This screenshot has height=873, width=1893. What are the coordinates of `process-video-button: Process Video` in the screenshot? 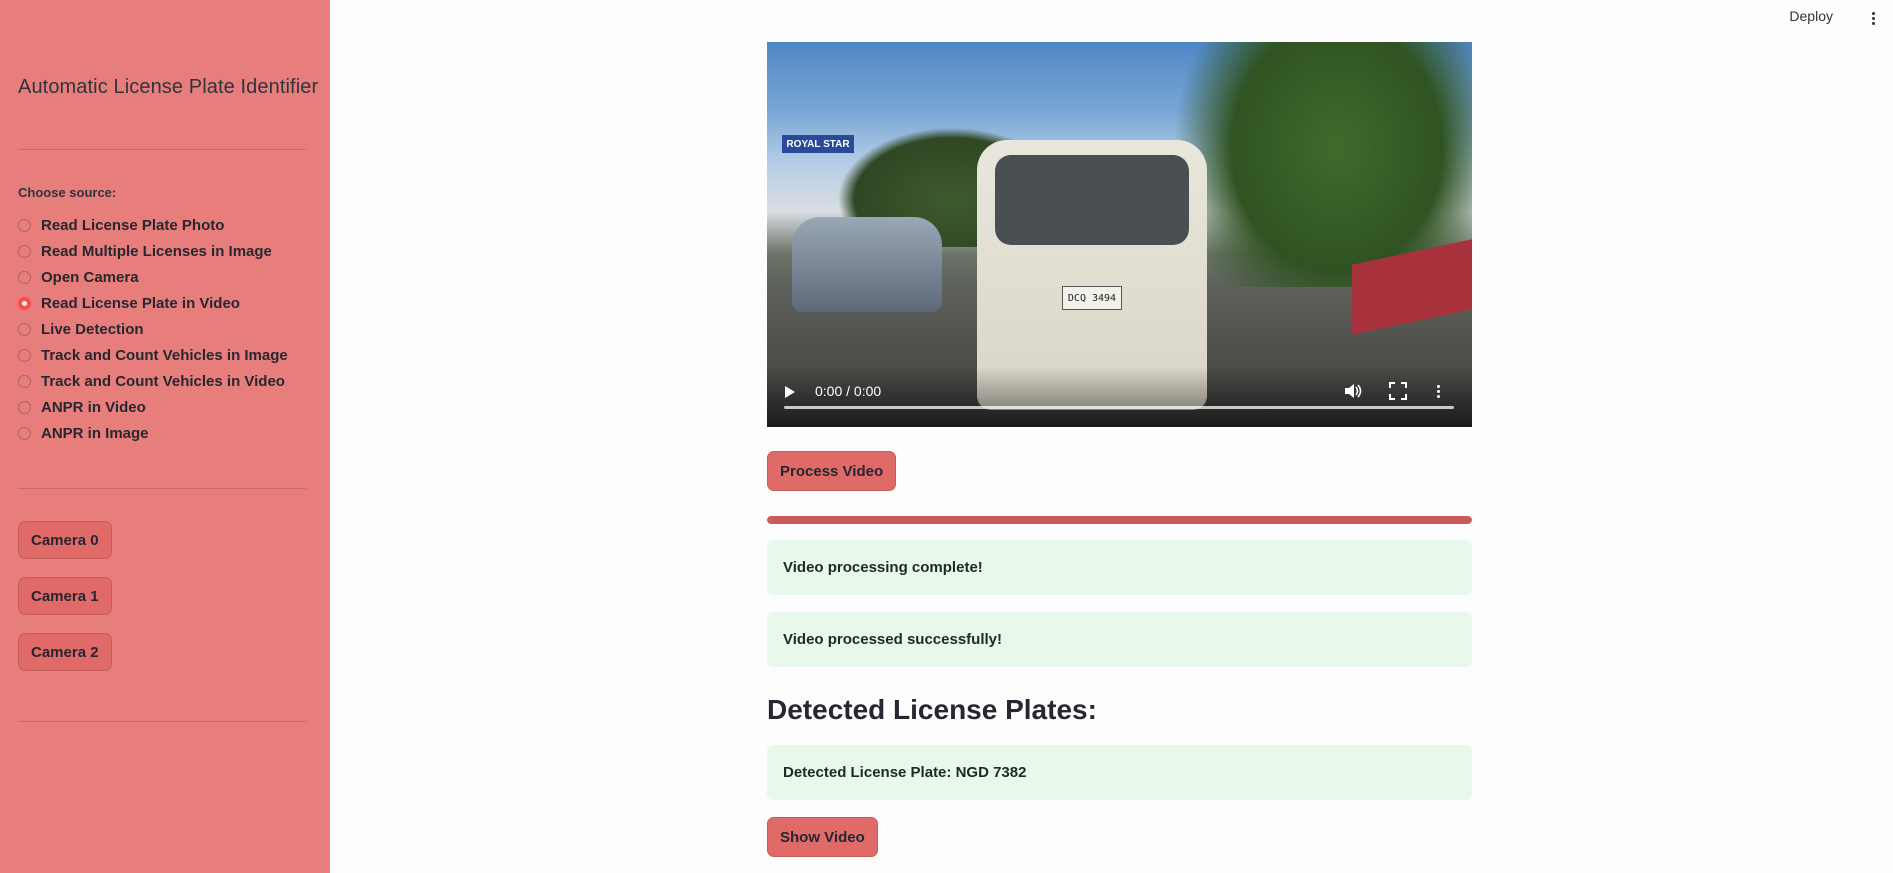 It's located at (832, 471).